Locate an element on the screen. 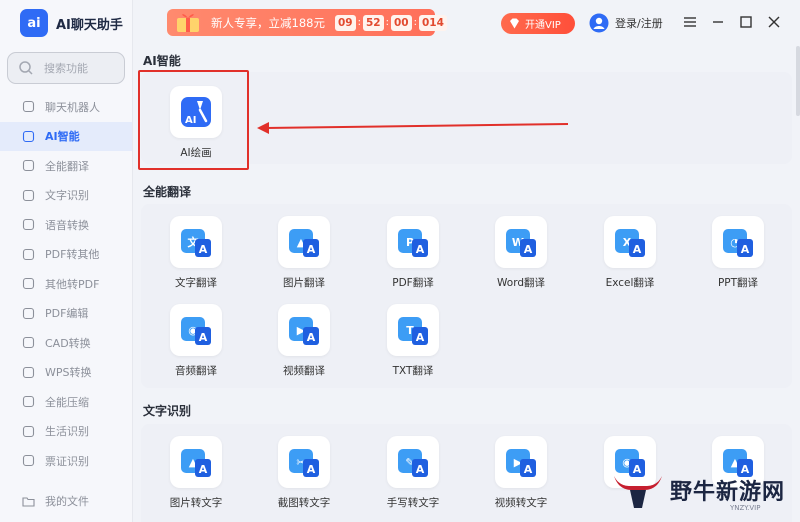 The image size is (800, 522). search-icon is located at coordinates (26, 68).